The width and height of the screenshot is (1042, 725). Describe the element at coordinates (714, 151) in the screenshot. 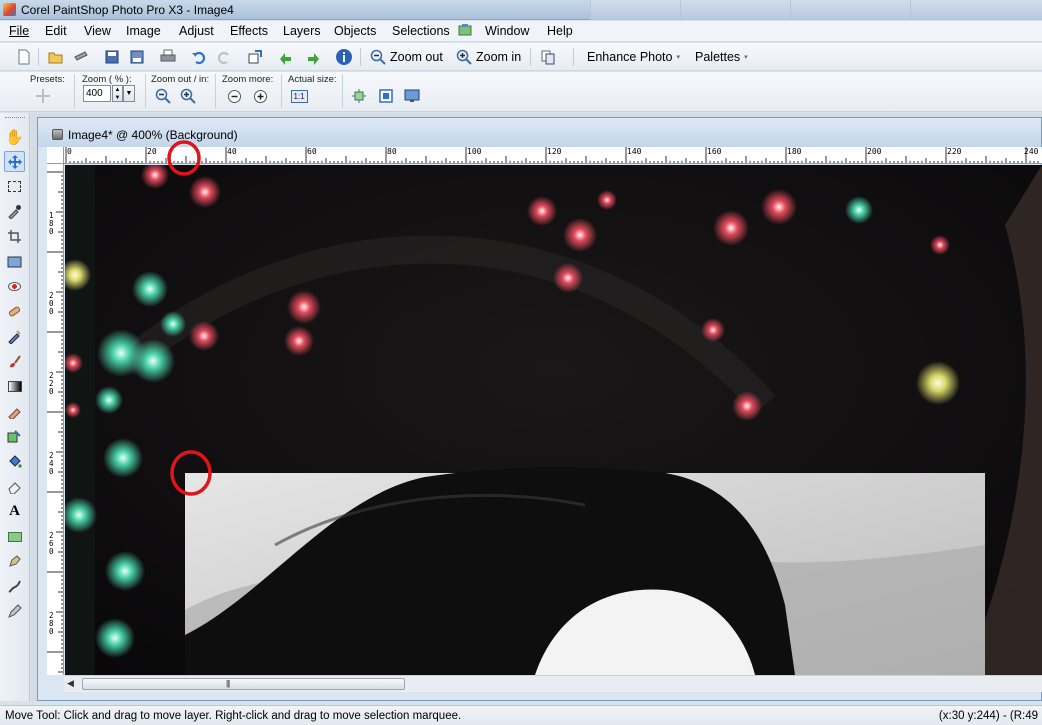

I see `ruler-label: 160` at that location.